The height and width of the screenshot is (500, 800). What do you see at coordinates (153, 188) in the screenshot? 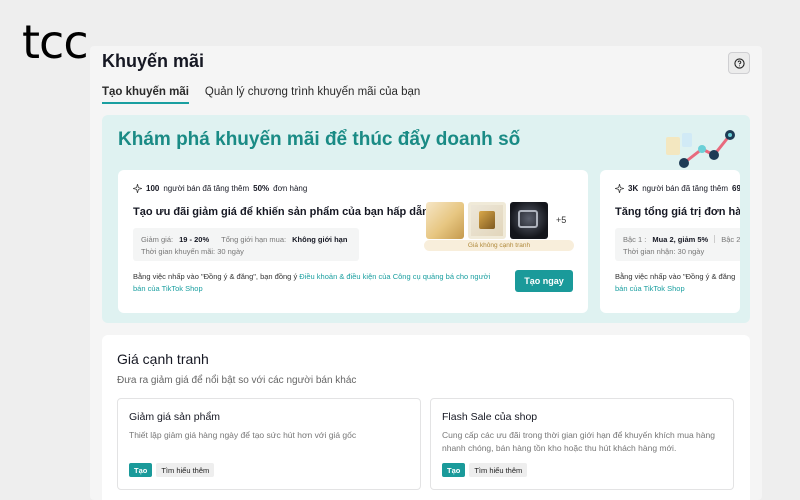
I see `stat-seller-count: 100` at bounding box center [153, 188].